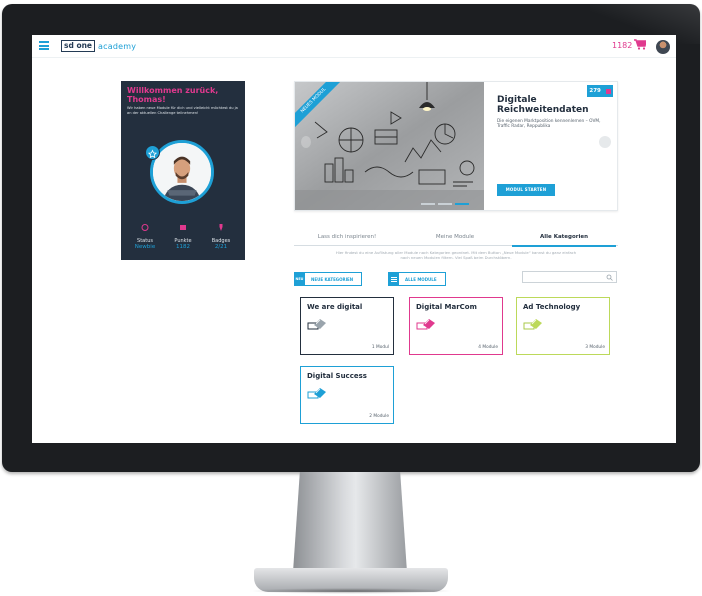 Image resolution: width=702 pixels, height=596 pixels. I want to click on stat-badges: Badges 2/21, so click(221, 235).